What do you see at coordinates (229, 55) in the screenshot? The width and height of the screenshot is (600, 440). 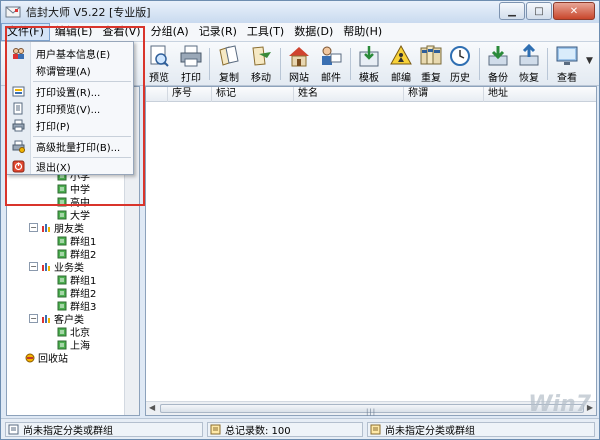 I see `copy-icon` at bounding box center [229, 55].